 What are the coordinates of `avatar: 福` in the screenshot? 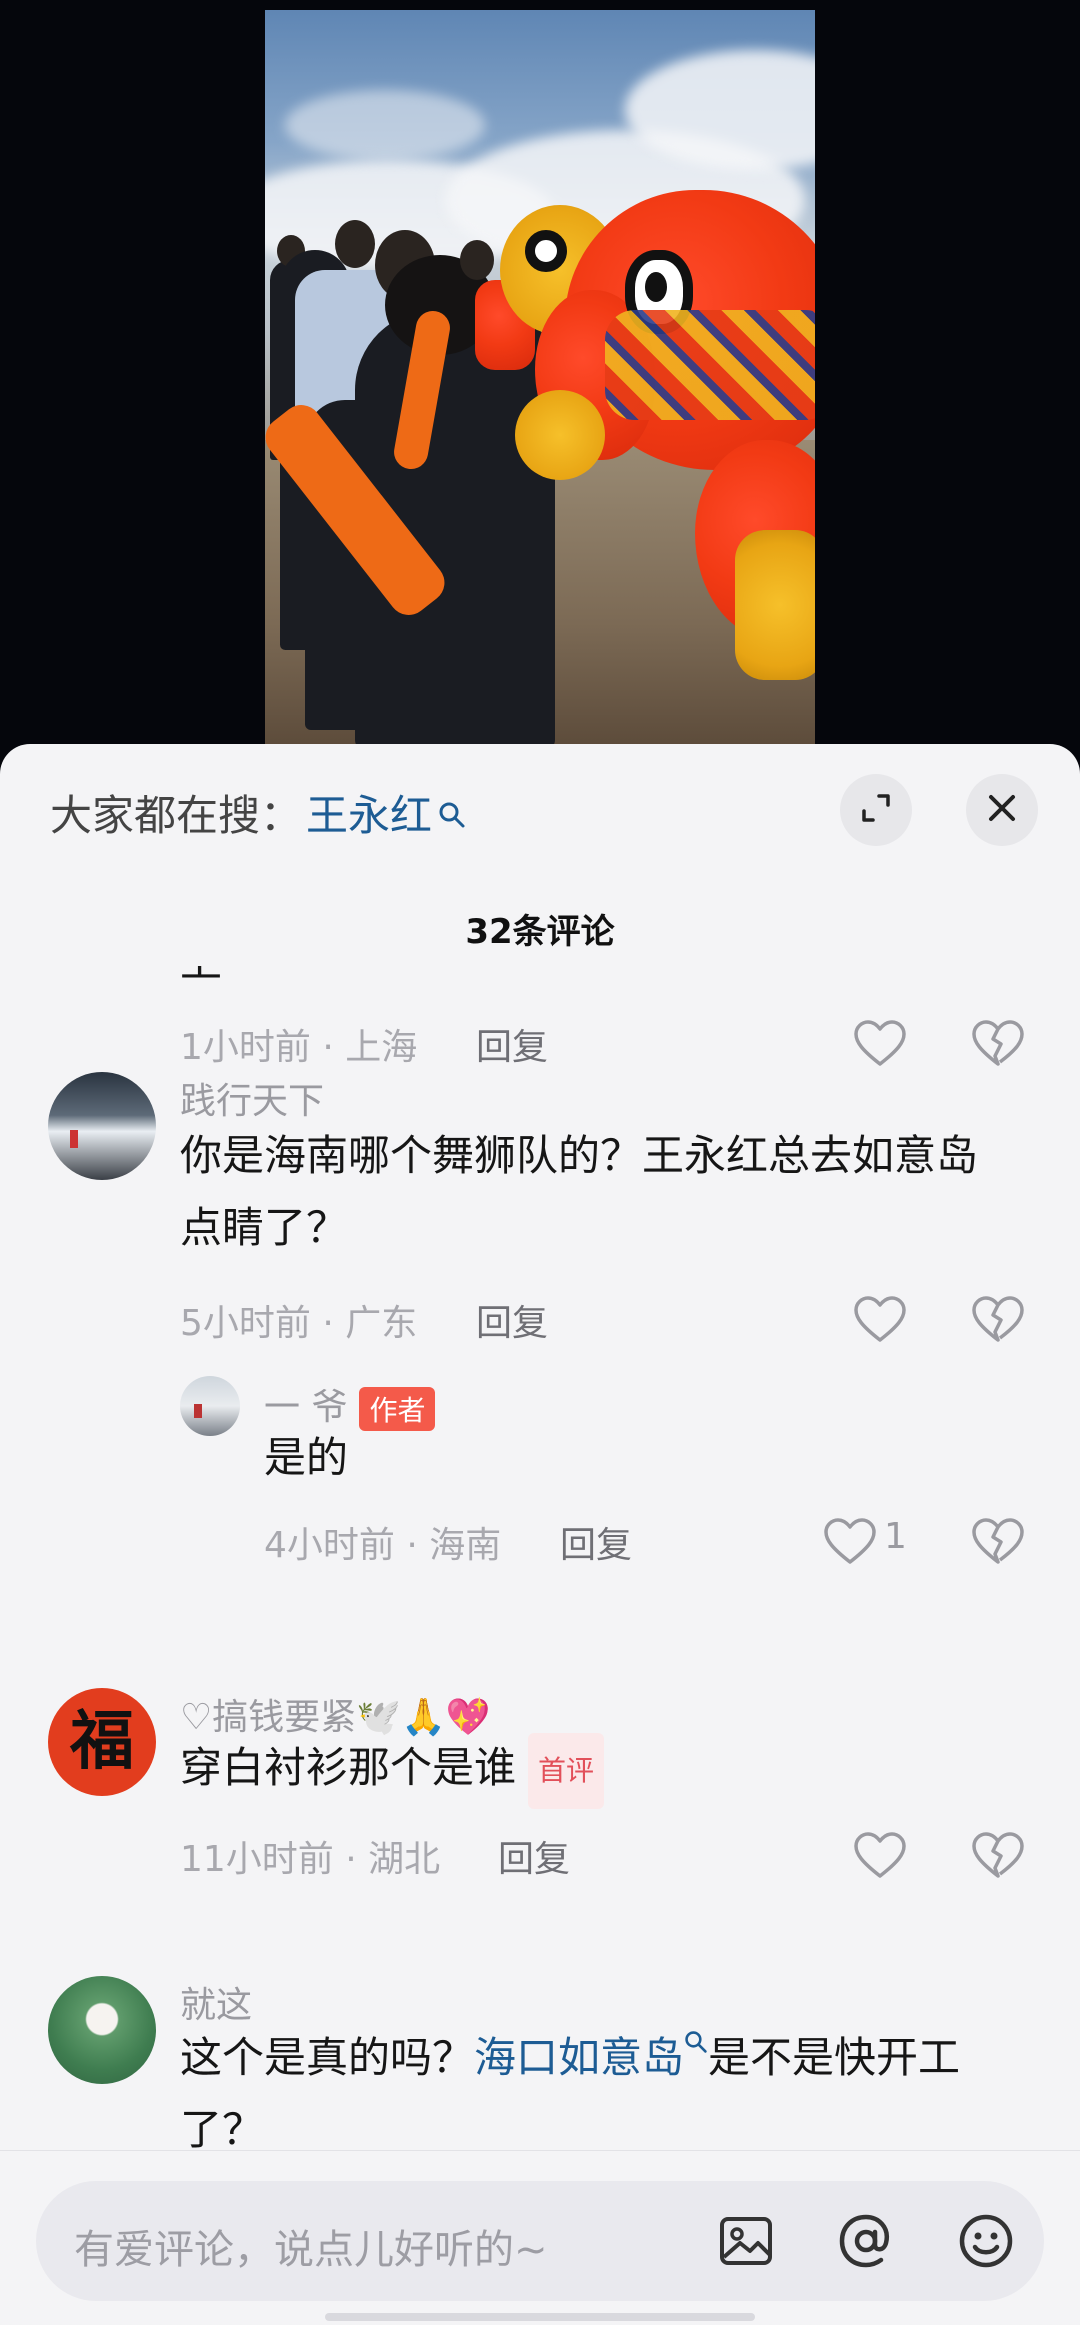 It's located at (102, 1742).